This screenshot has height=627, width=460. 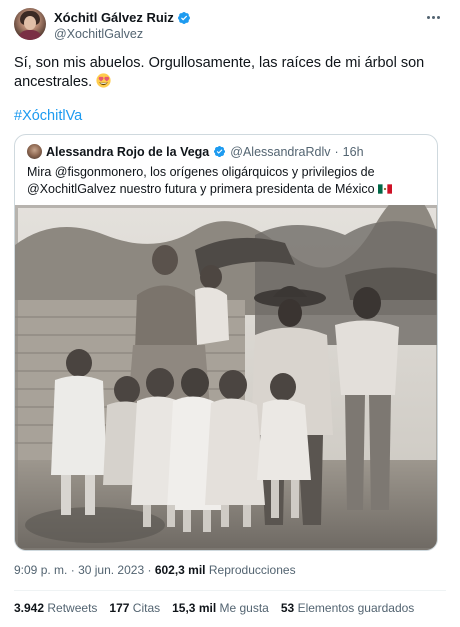 I want to click on quoted-display-name: Alessandra Rojo de la Vega, so click(x=127, y=152).